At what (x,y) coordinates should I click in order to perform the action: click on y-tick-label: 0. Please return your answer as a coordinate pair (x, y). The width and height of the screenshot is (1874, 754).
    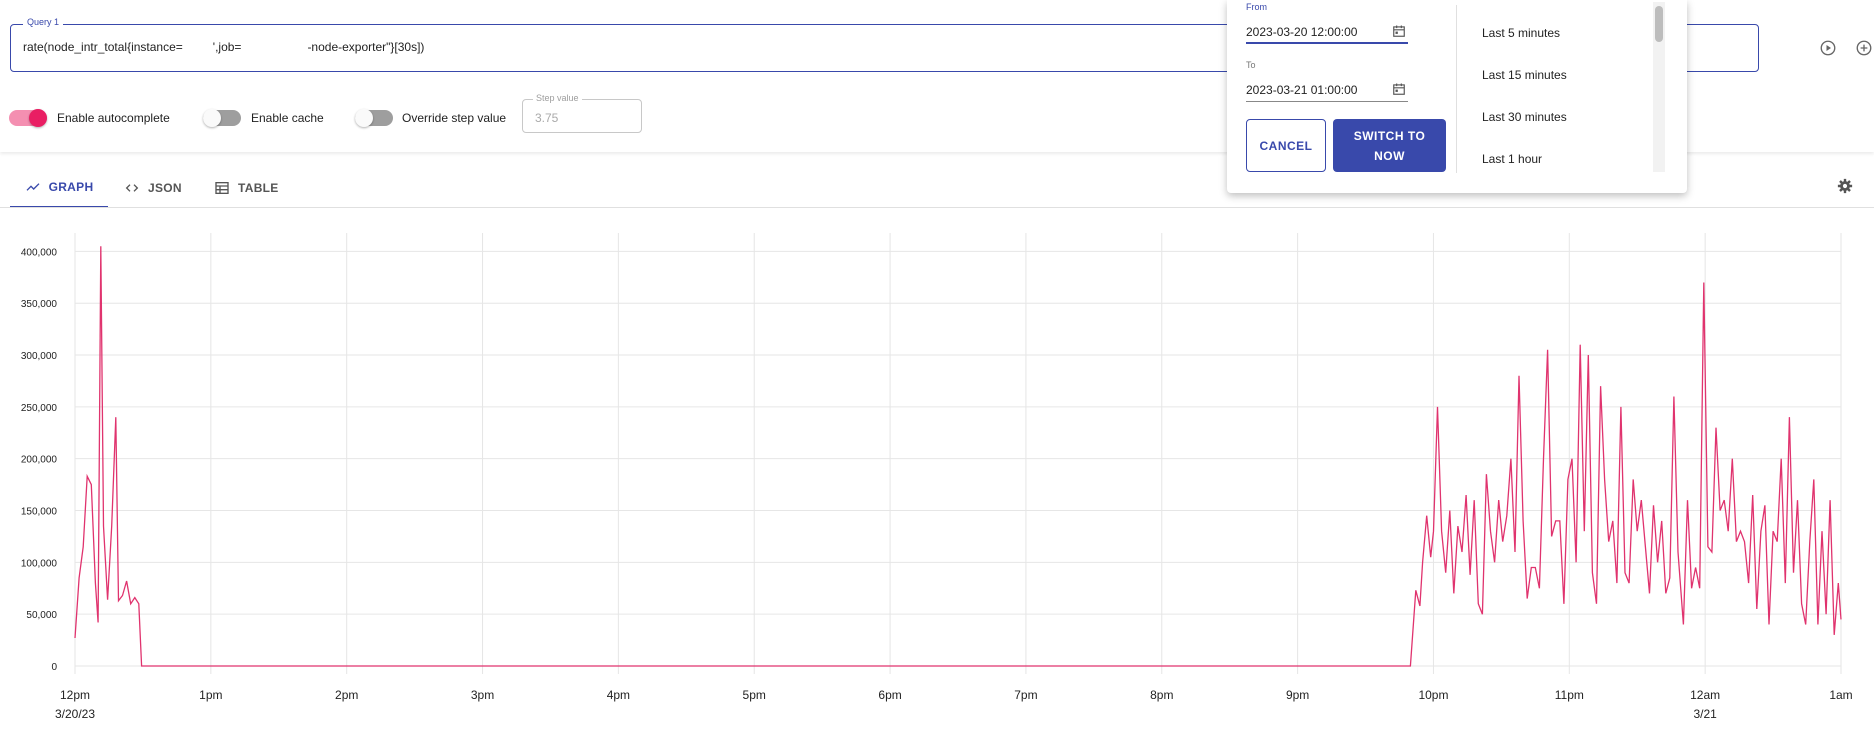
    Looking at the image, I should click on (54, 667).